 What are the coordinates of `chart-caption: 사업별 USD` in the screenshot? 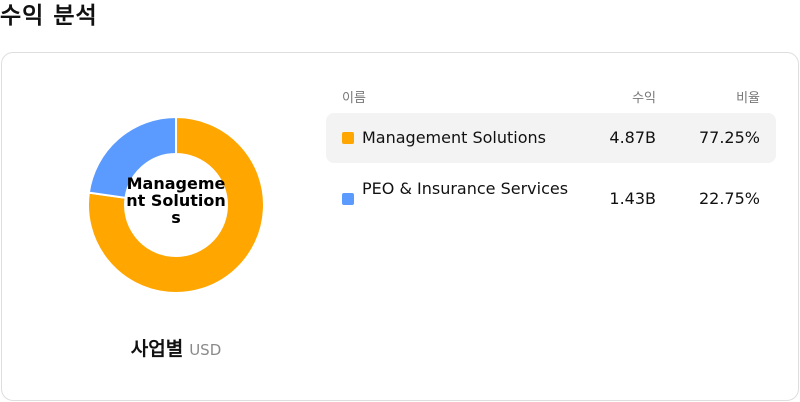 It's located at (176, 349).